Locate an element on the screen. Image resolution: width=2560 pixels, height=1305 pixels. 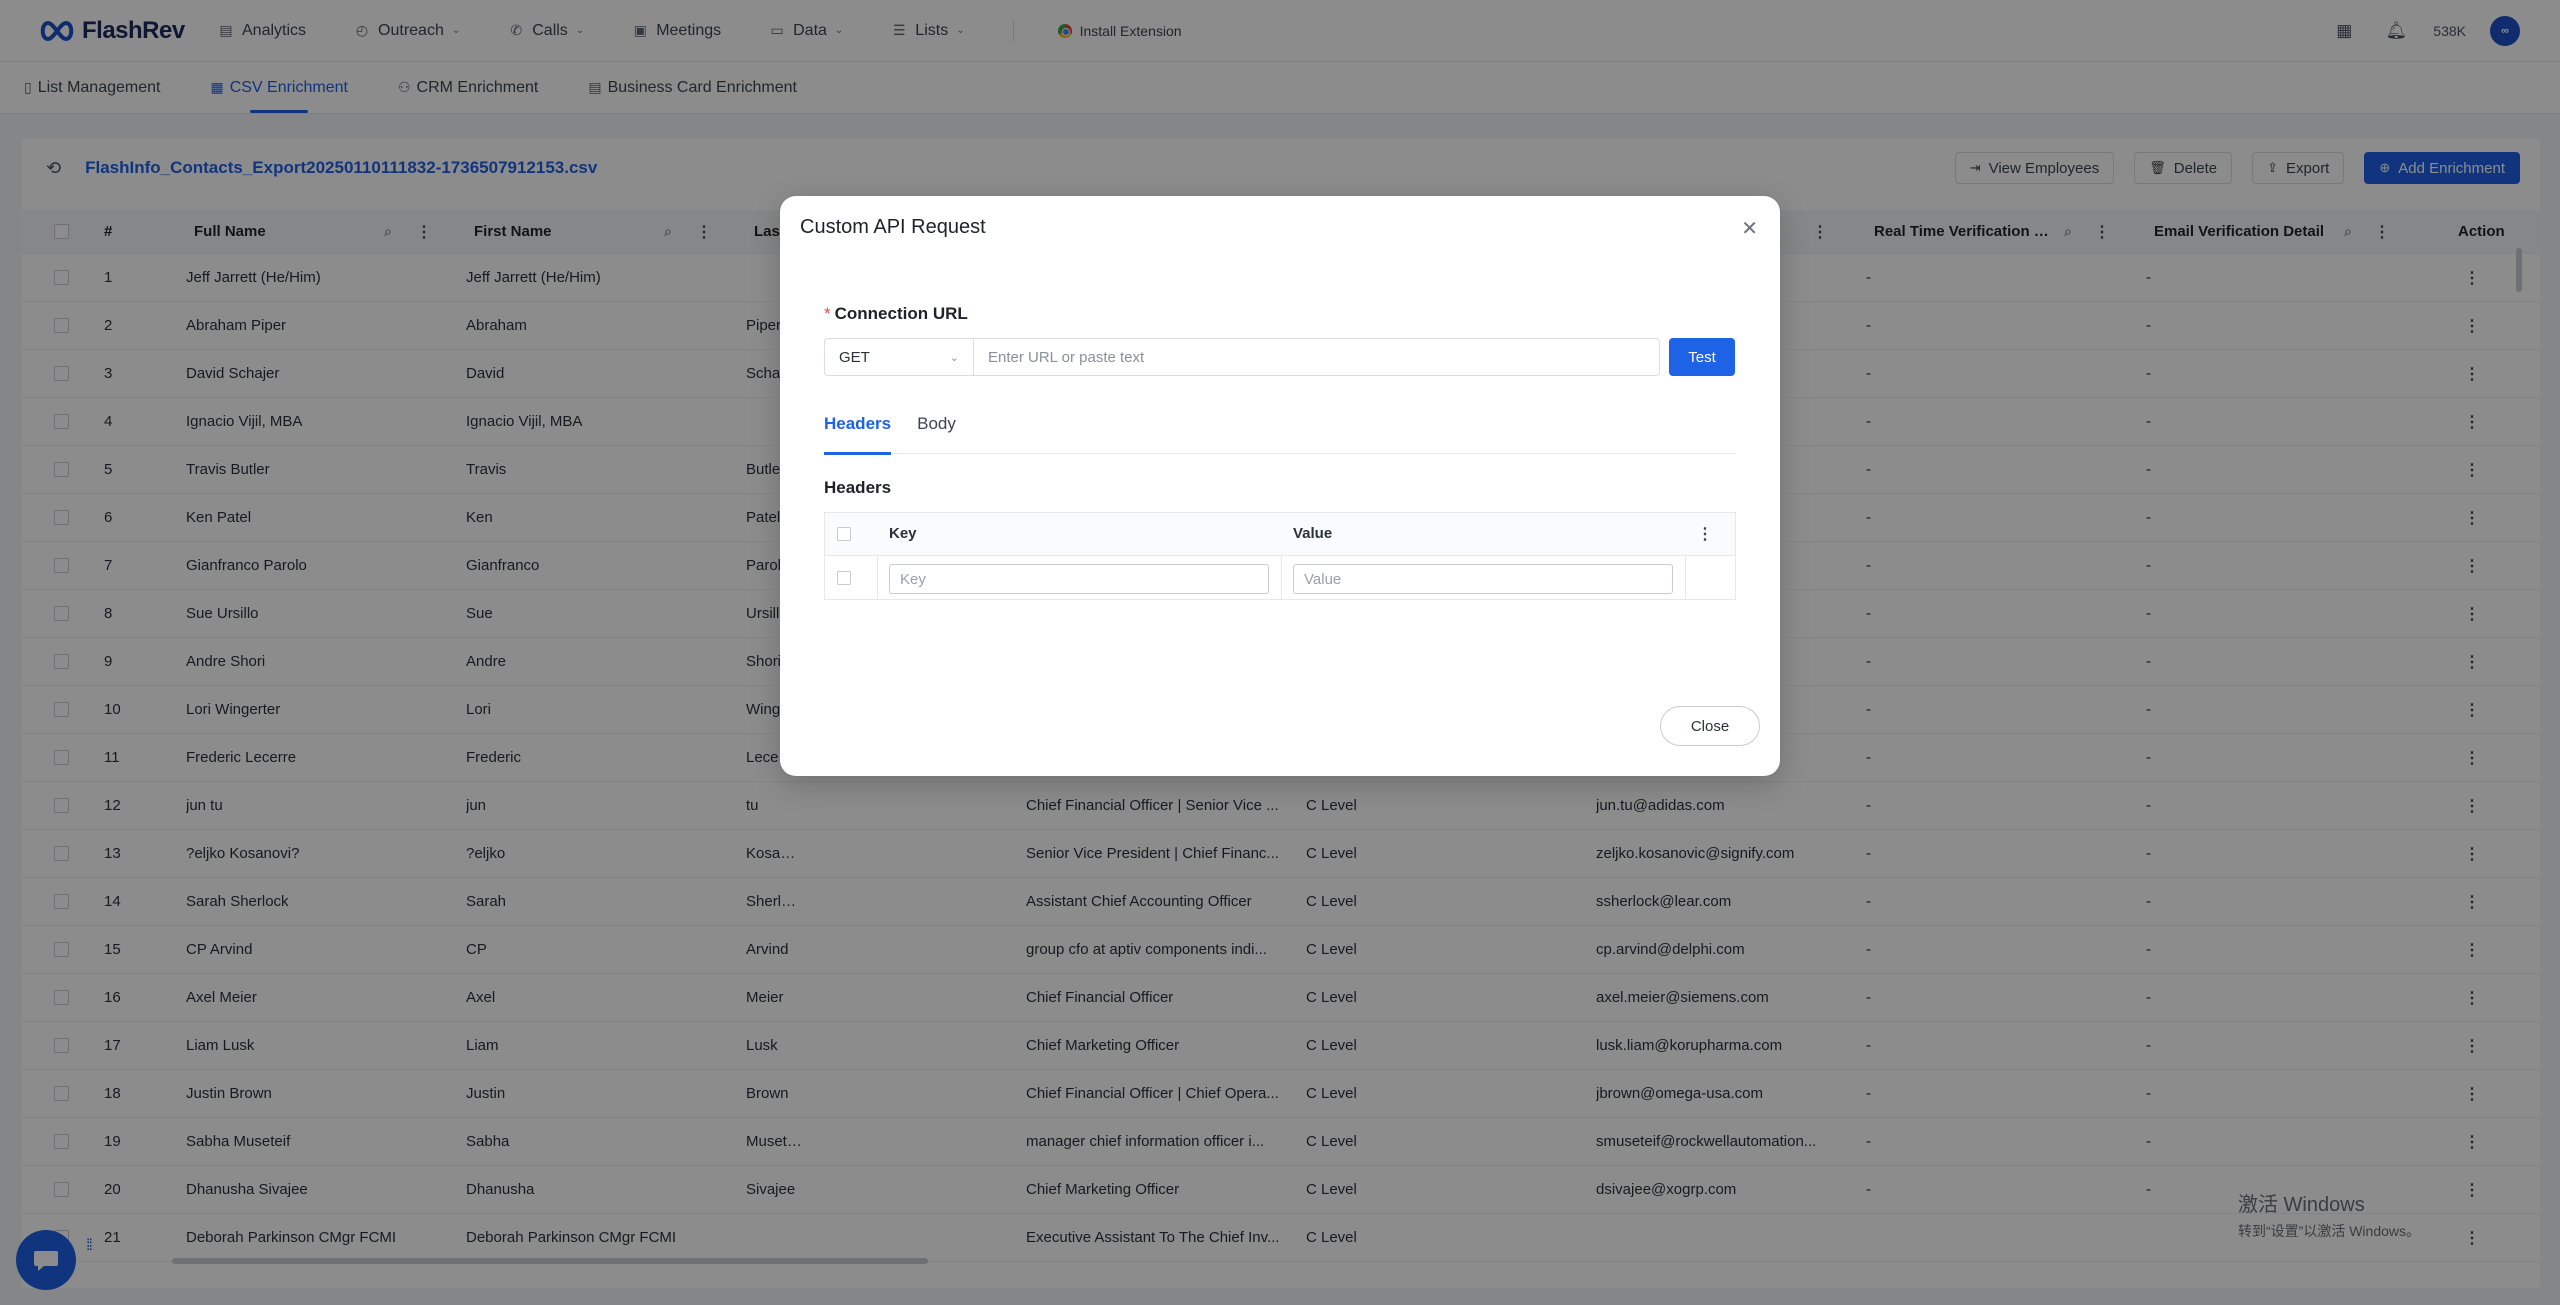
select-all-headers-checkbox is located at coordinates (844, 534).